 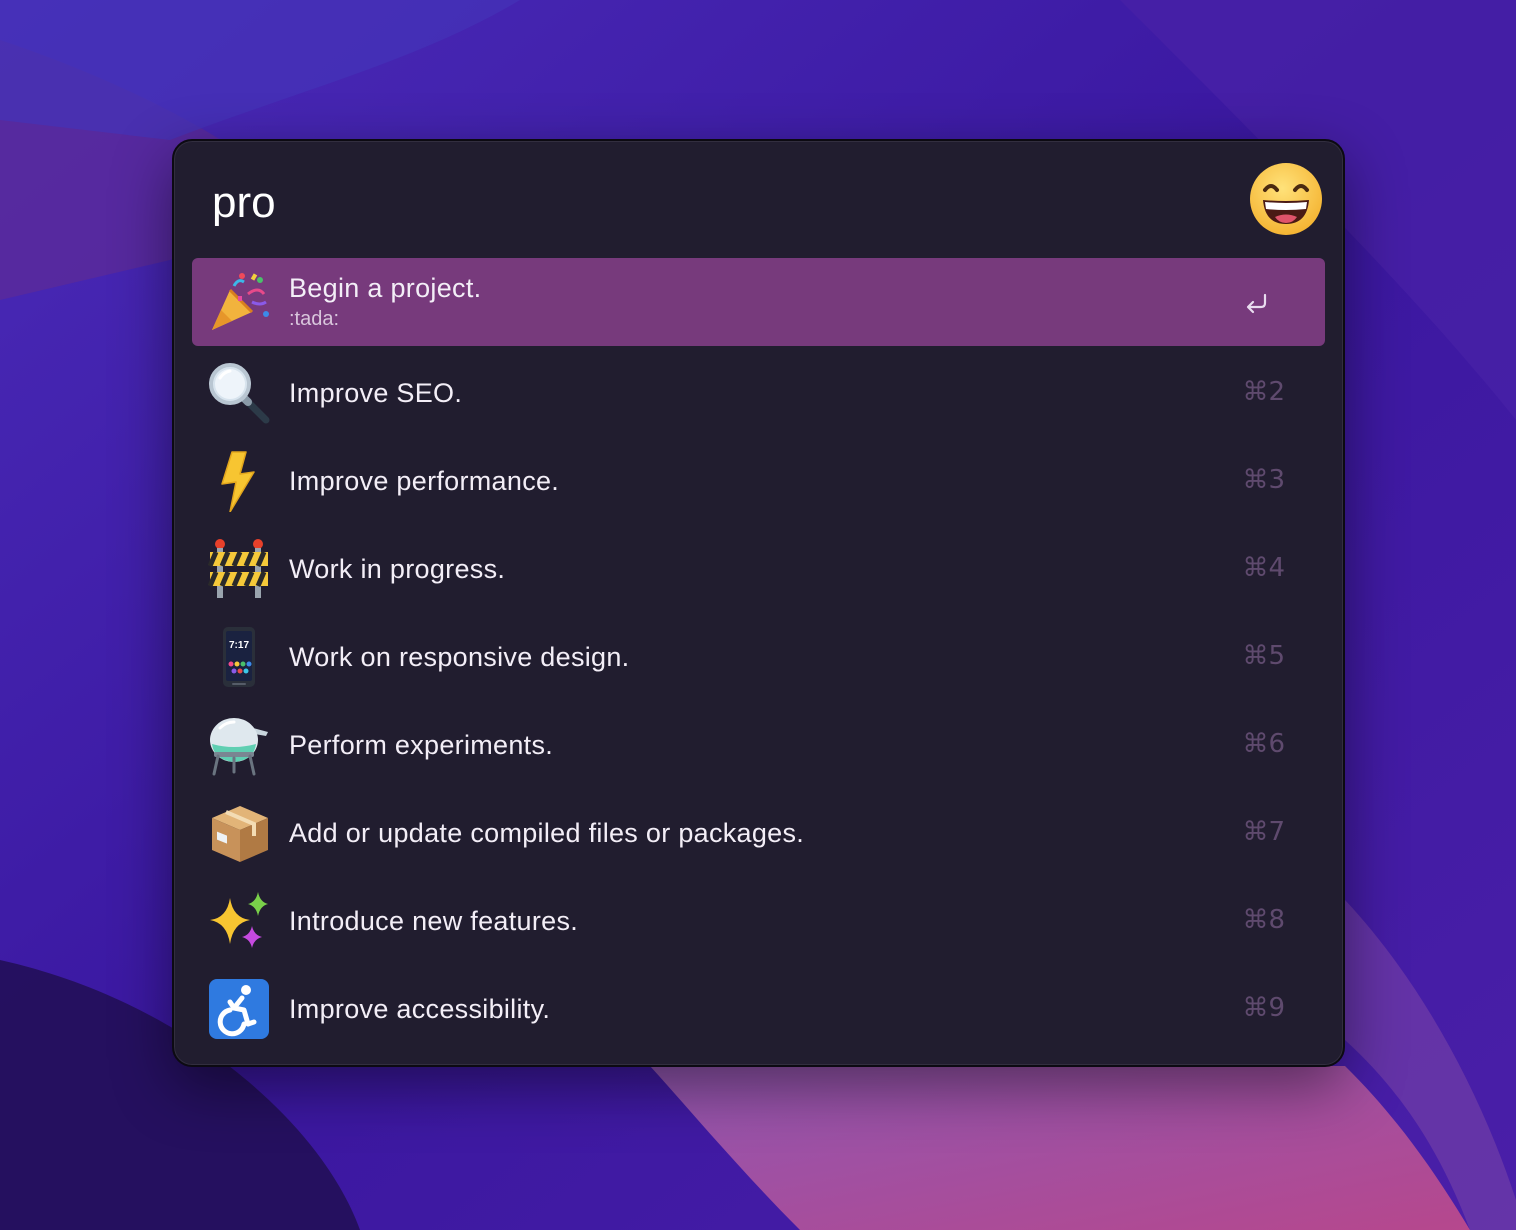 I want to click on shortcut-label: ⌘2, so click(x=1263, y=392).